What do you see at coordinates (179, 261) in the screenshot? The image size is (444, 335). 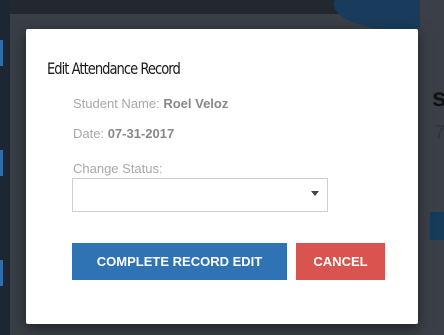 I see `complete-record-edit-button: COMPLETE RECORD EDIT` at bounding box center [179, 261].